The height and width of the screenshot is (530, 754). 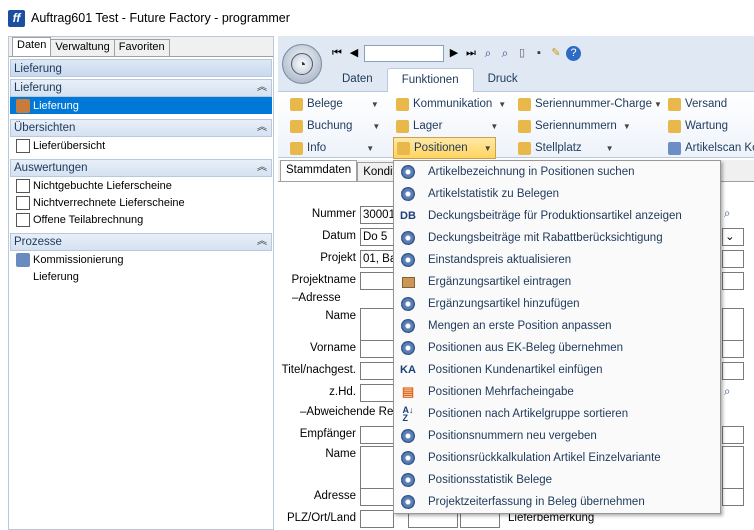 What do you see at coordinates (377, 259) in the screenshot?
I see `projekt-field: 01, Ba` at bounding box center [377, 259].